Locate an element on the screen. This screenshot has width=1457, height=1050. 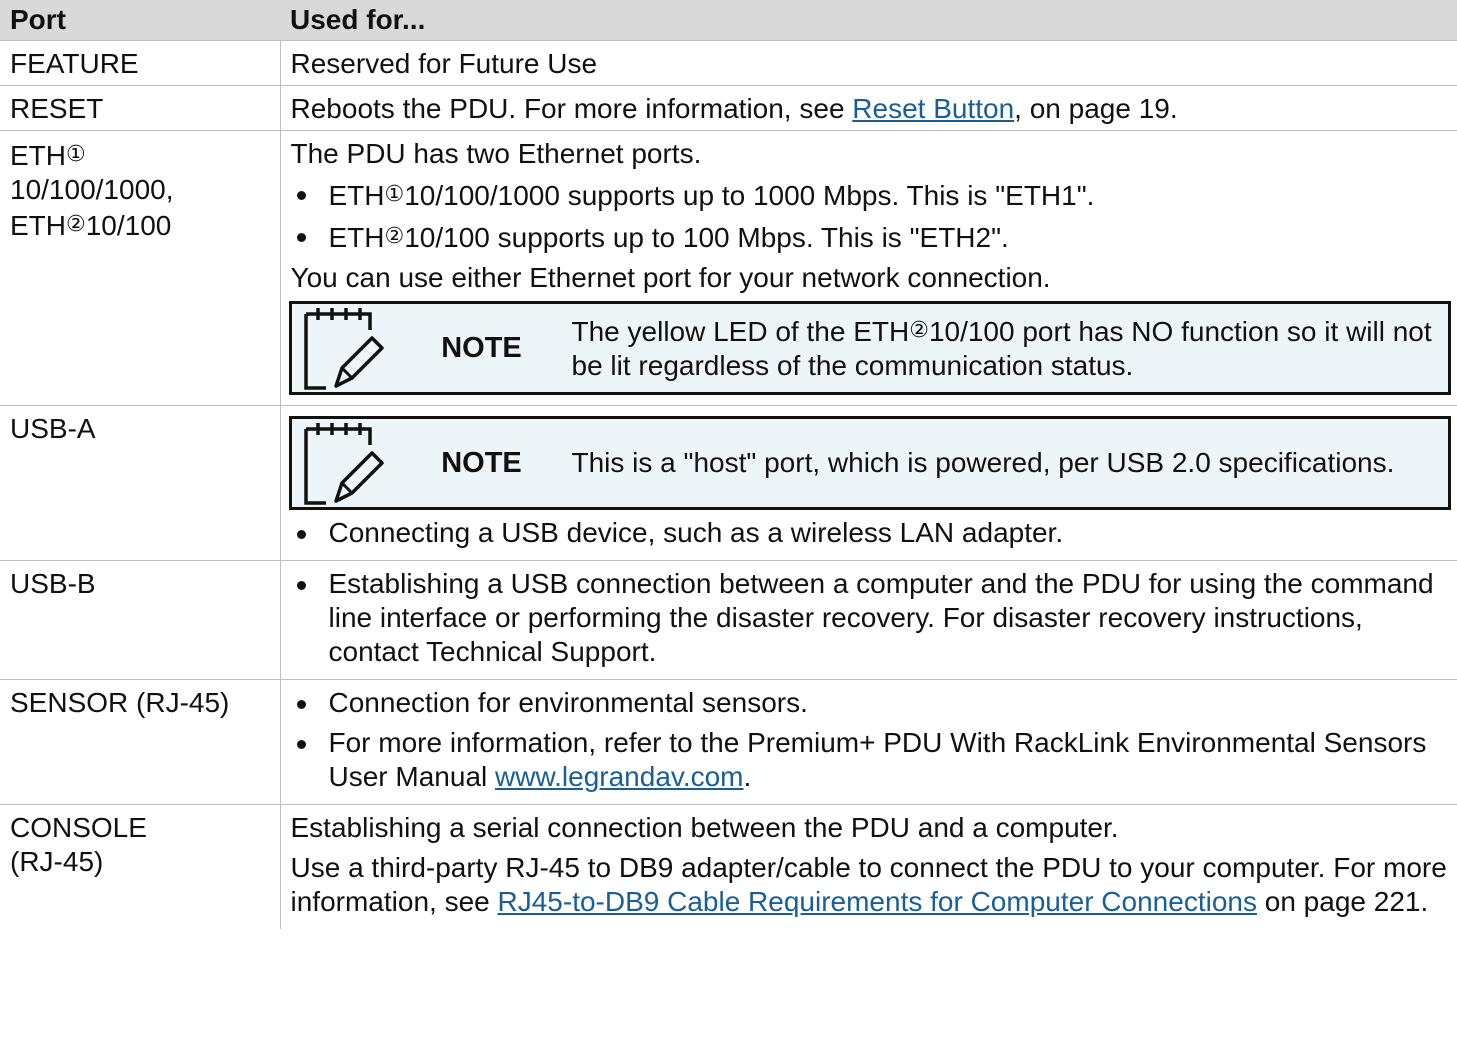
port-cell: USB-B is located at coordinates (140, 620).